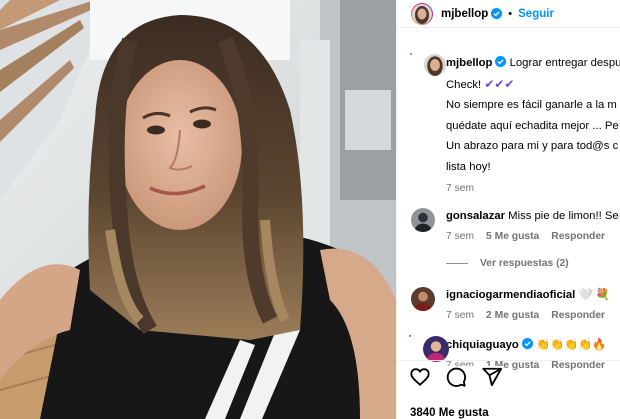 Image resolution: width=620 pixels, height=419 pixels. What do you see at coordinates (499, 83) in the screenshot?
I see `check-marks: ✔✔✔` at bounding box center [499, 83].